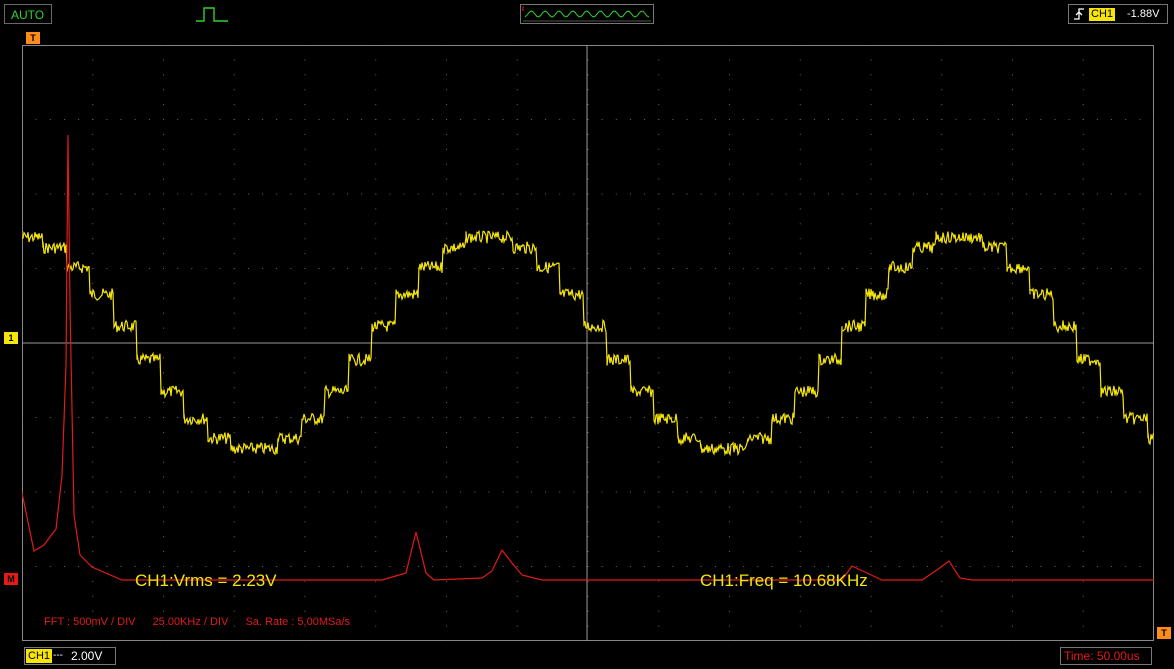 Image resolution: width=1174 pixels, height=669 pixels. Describe the element at coordinates (39, 656) in the screenshot. I see `ch1-badge: CH1` at that location.